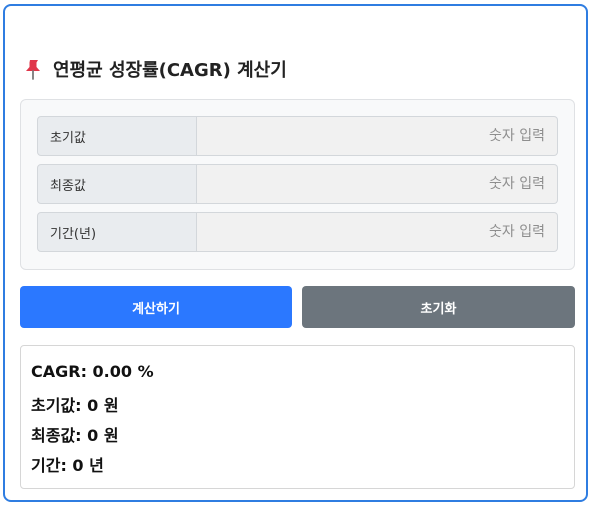 The height and width of the screenshot is (508, 594). Describe the element at coordinates (75, 435) in the screenshot. I see `result-final-value: 최종값: 0 원` at that location.